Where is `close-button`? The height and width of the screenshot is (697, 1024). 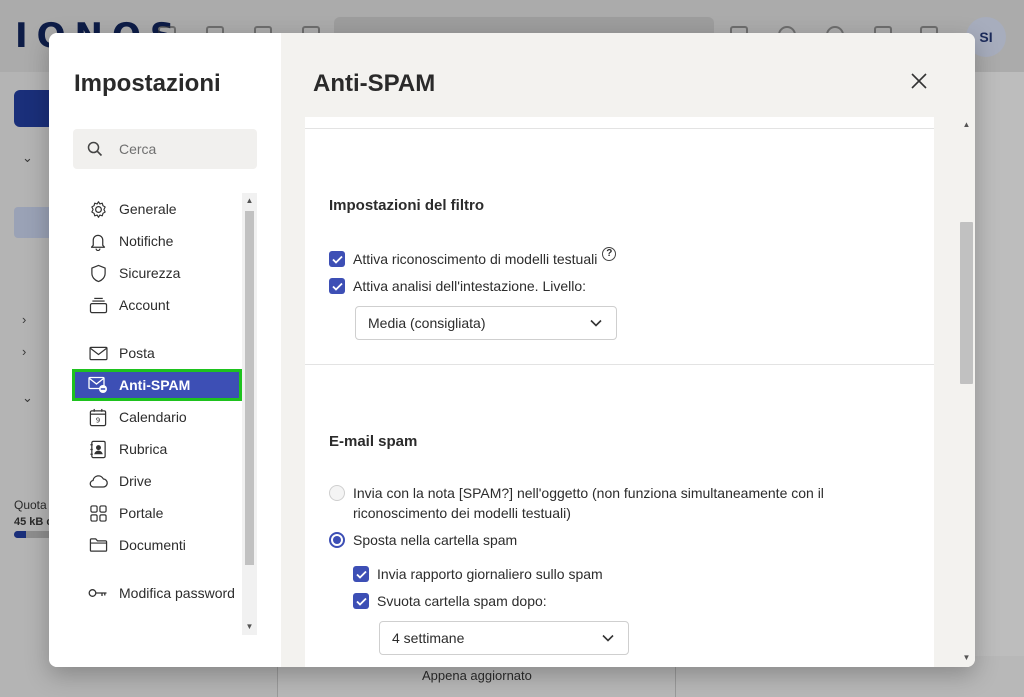
close-button is located at coordinates (919, 81).